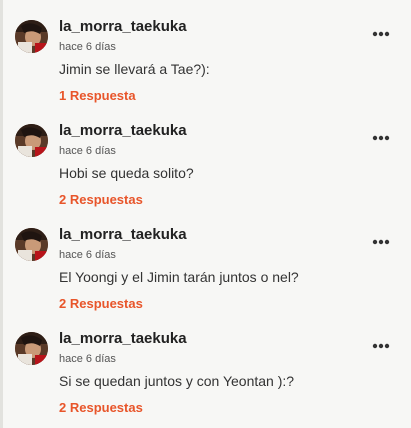  Describe the element at coordinates (179, 277) in the screenshot. I see `comment-text: El Yoongi y el Jimin tarán juntos o nel?` at that location.